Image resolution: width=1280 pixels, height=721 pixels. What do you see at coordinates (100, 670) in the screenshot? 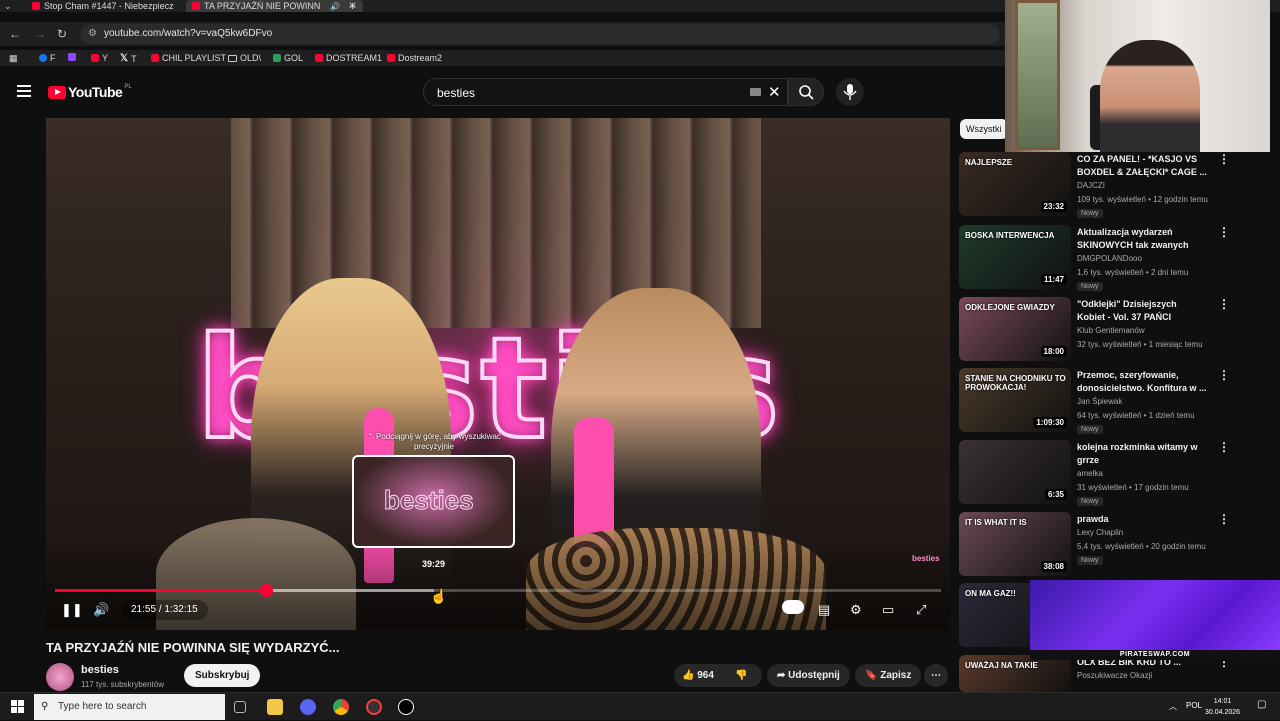
I see `channel-name: besties` at bounding box center [100, 670].